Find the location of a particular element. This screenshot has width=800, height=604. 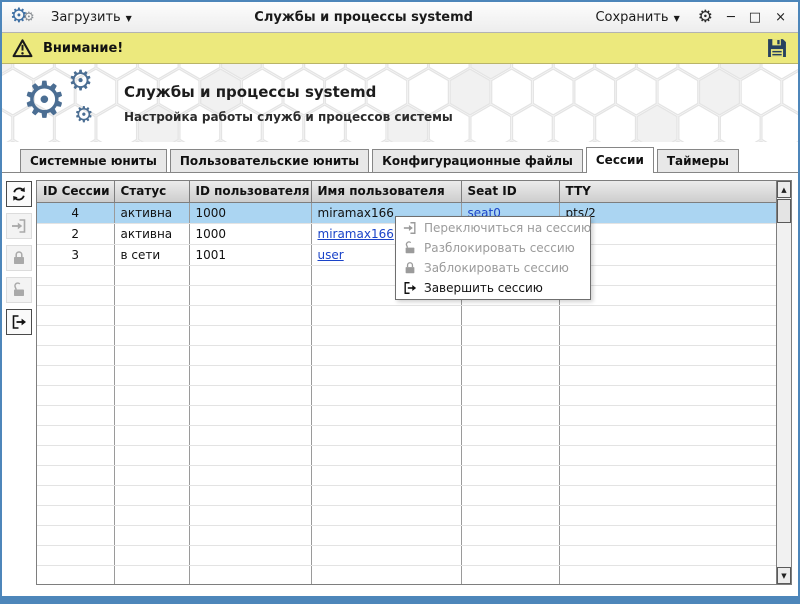

context-menu-item: Завершить сессию is located at coordinates (493, 288).